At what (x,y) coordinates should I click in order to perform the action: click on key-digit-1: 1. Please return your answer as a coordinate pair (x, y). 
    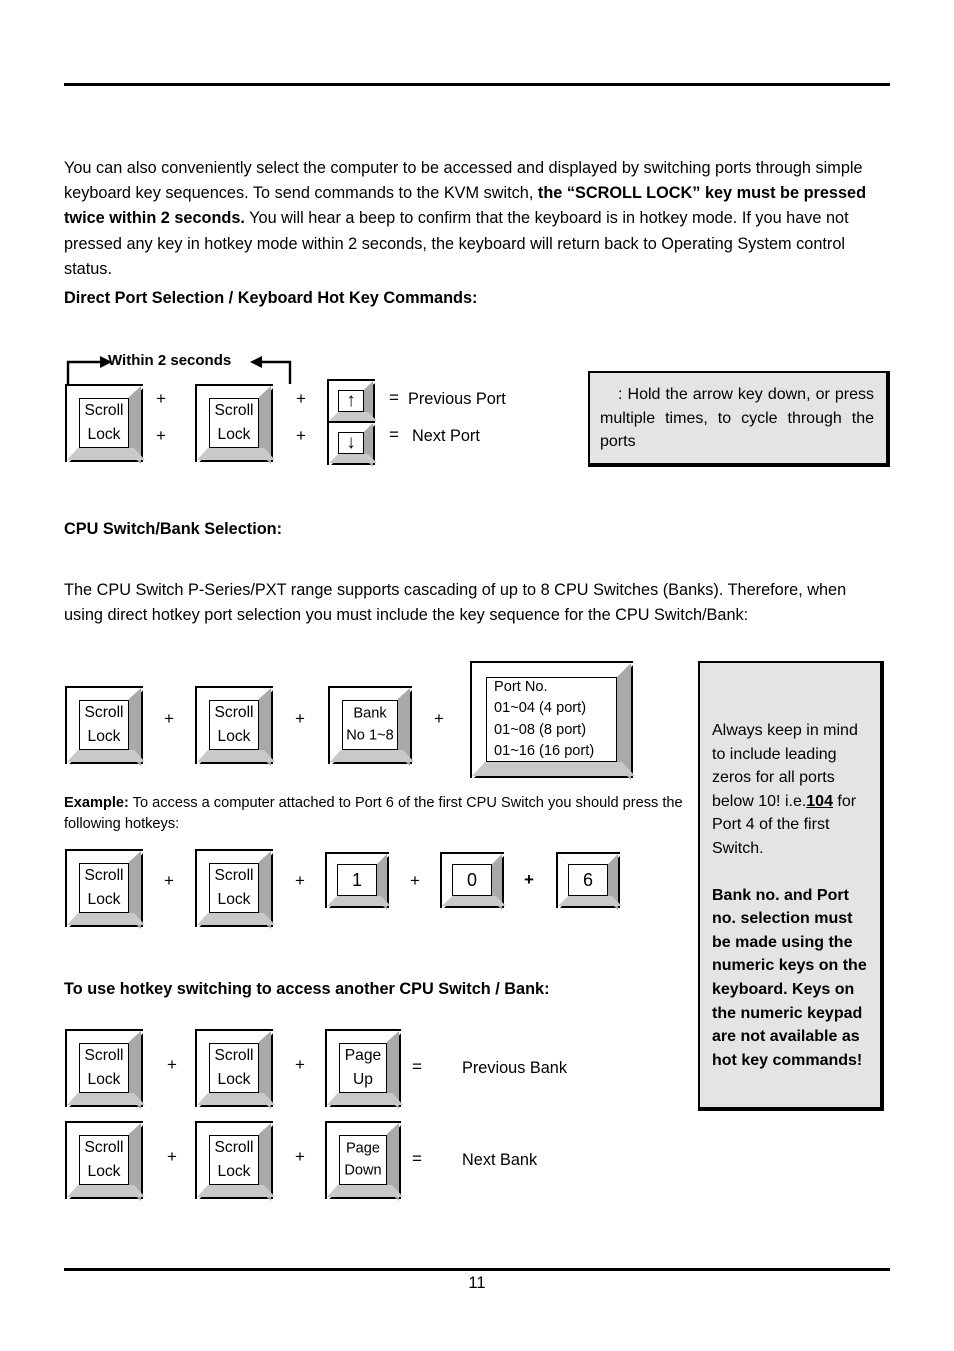
    Looking at the image, I should click on (358, 881).